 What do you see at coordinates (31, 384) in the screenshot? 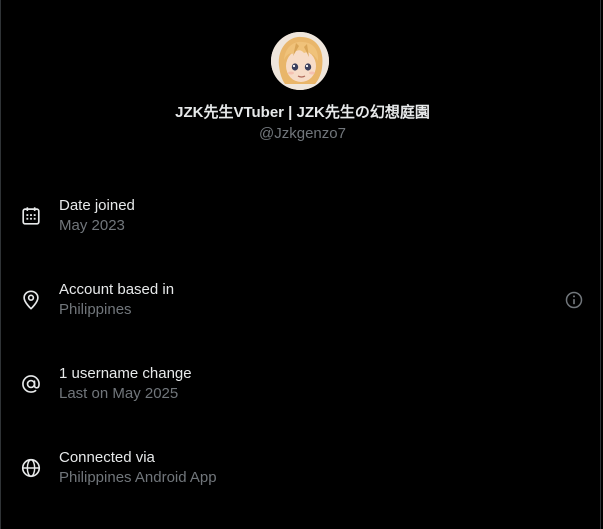
I see `at-sign-icon` at bounding box center [31, 384].